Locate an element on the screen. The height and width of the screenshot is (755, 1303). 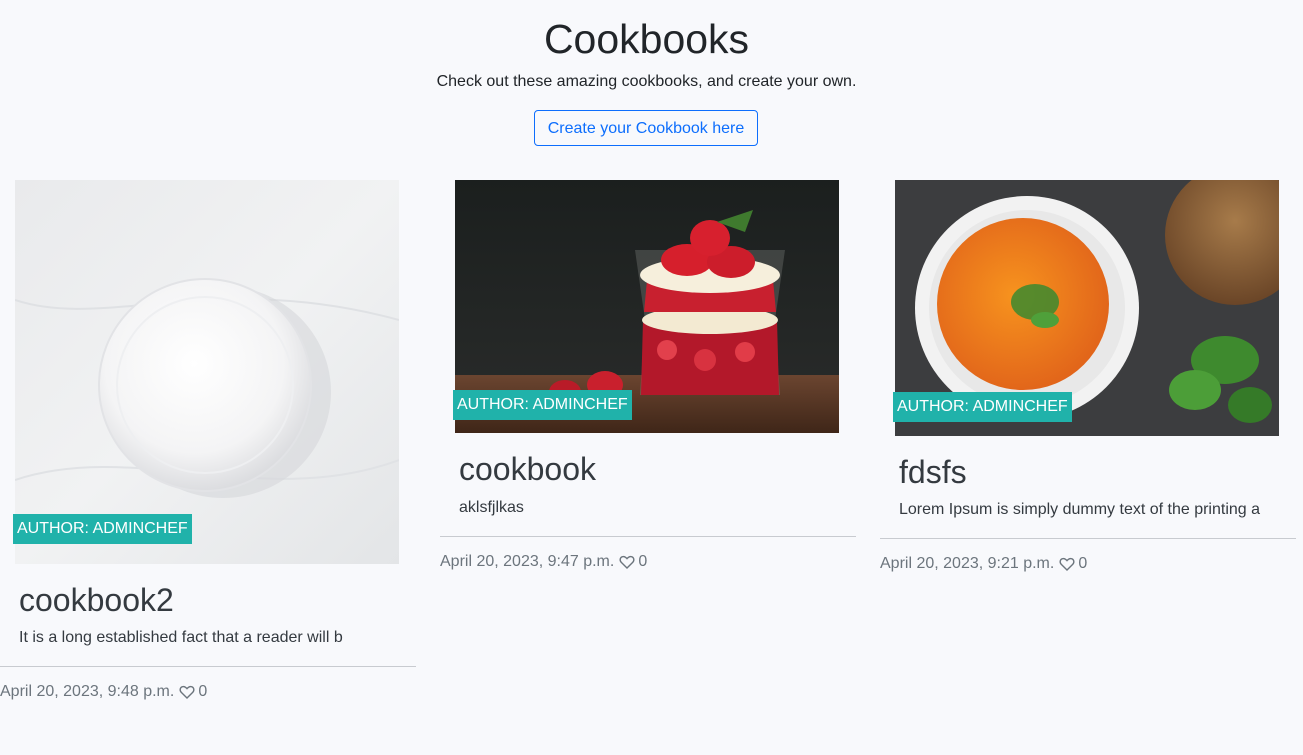
white-bowl-image-graphic is located at coordinates (207, 372).